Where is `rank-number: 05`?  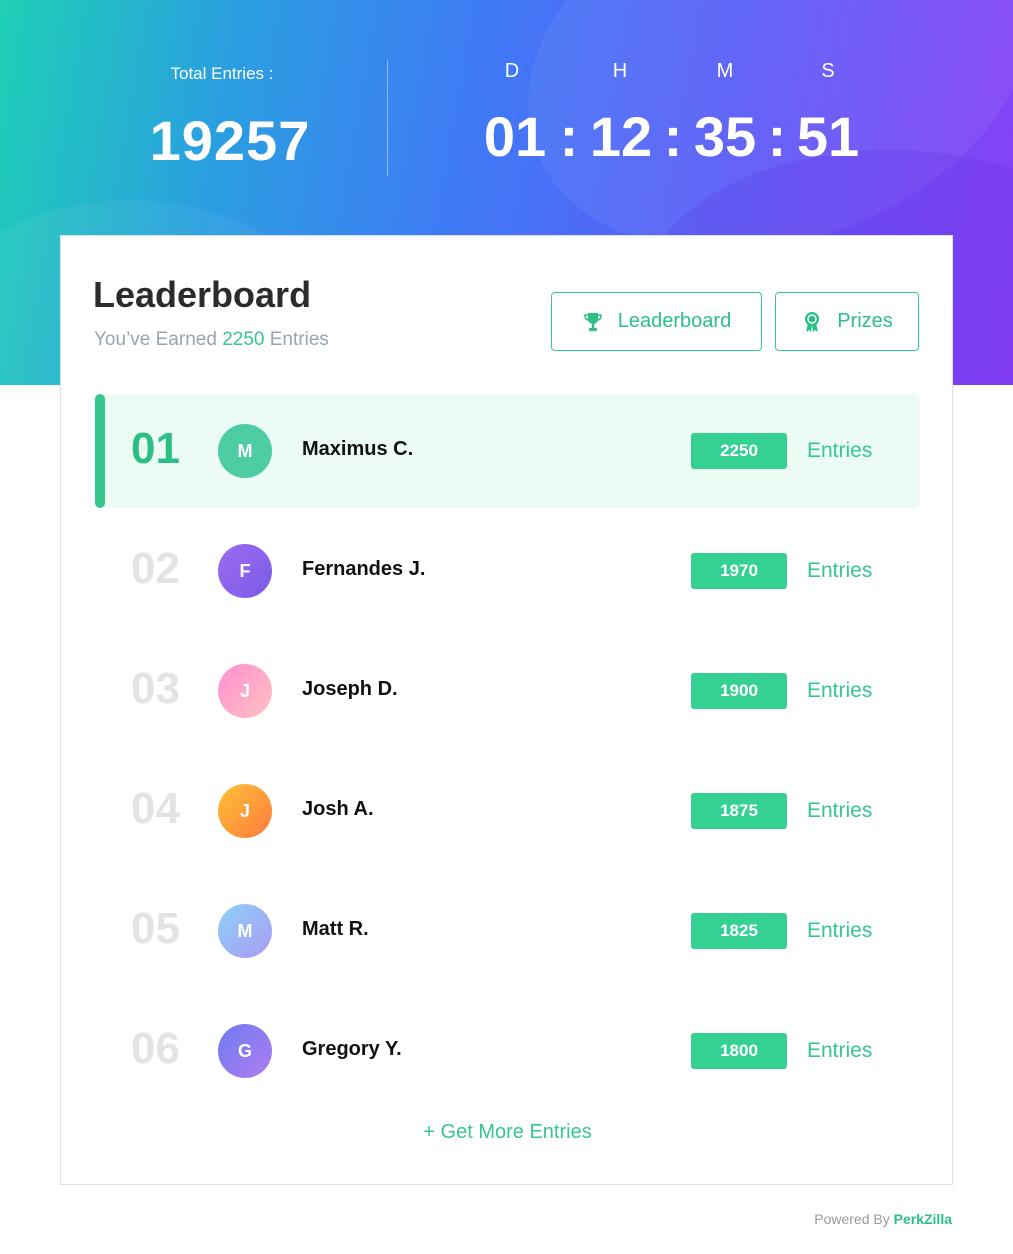
rank-number: 05 is located at coordinates (155, 928).